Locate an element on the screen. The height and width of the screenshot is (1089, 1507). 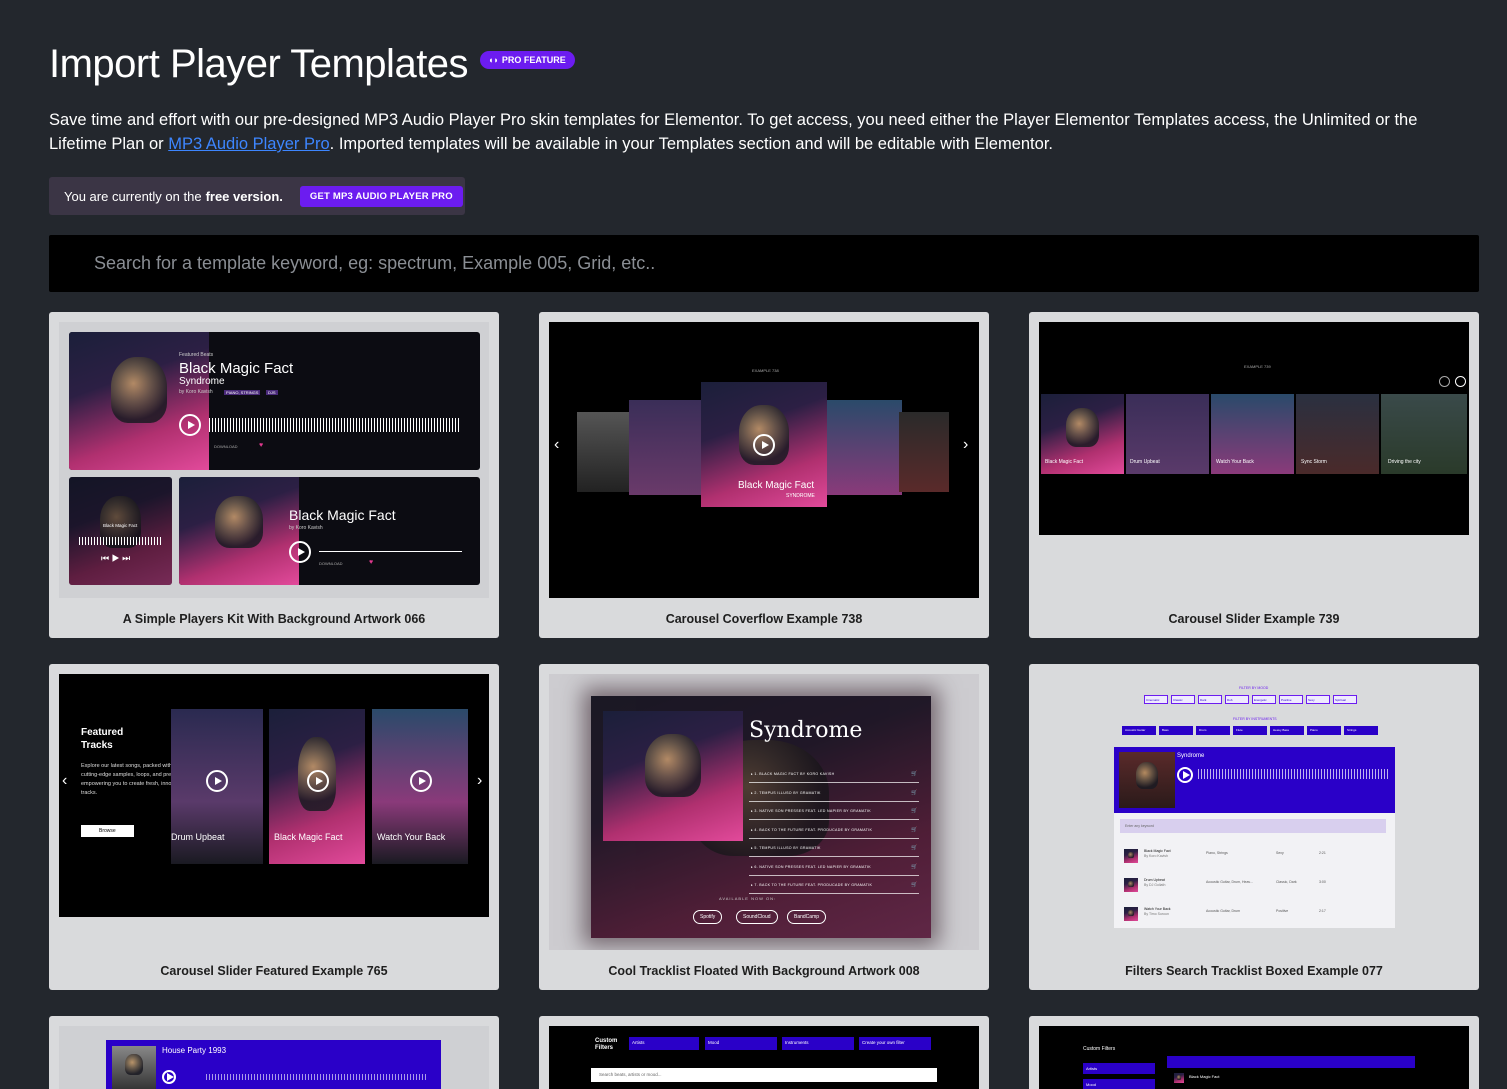
wide-artist: by Koro Kavish is located at coordinates (306, 528).